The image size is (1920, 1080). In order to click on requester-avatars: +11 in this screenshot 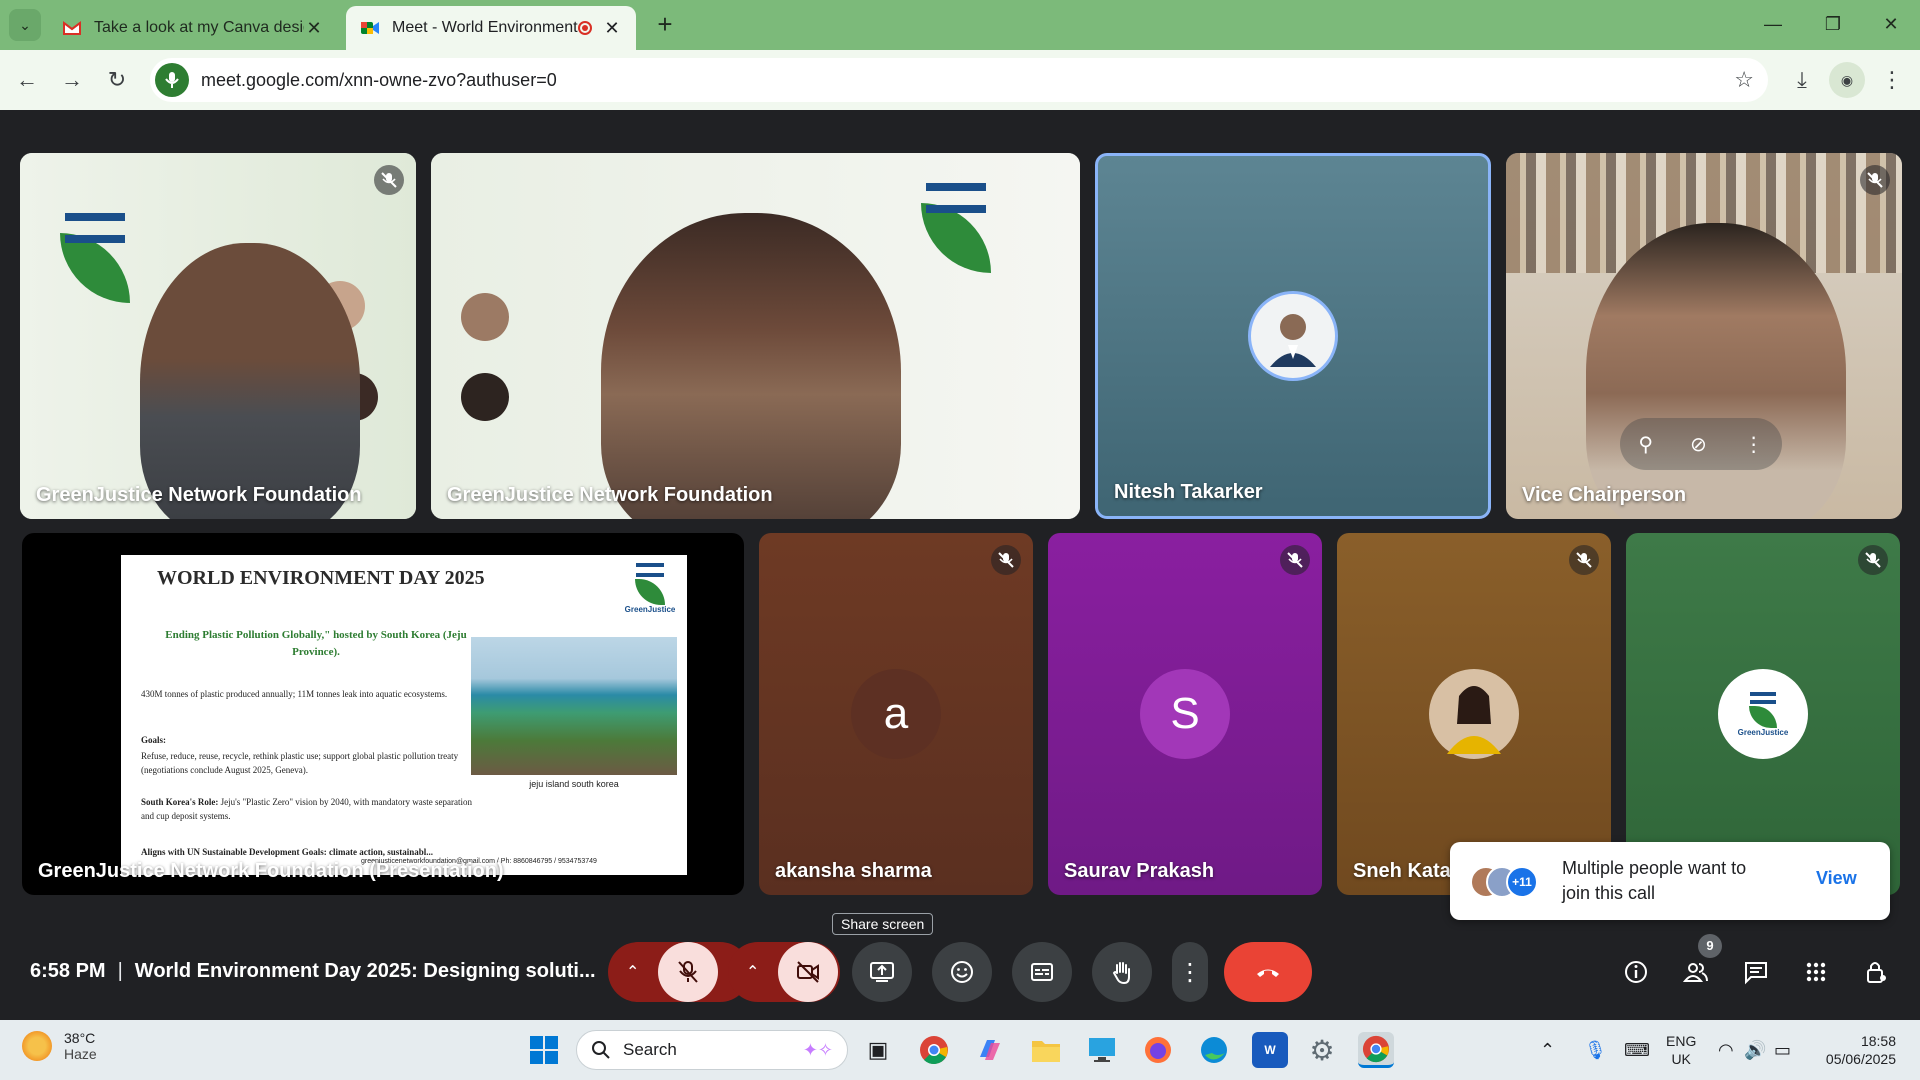, I will do `click(1508, 882)`.